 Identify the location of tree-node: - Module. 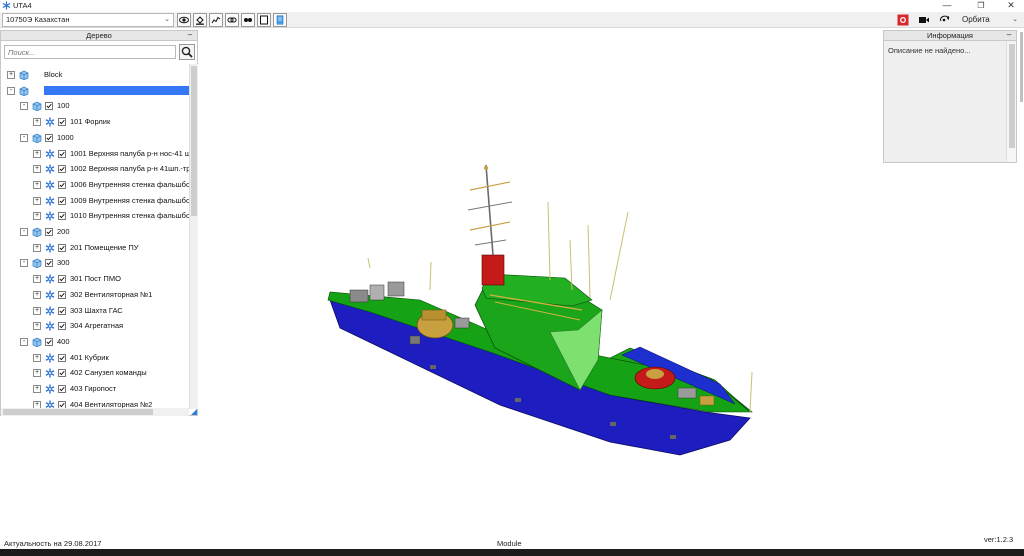
(95, 91).